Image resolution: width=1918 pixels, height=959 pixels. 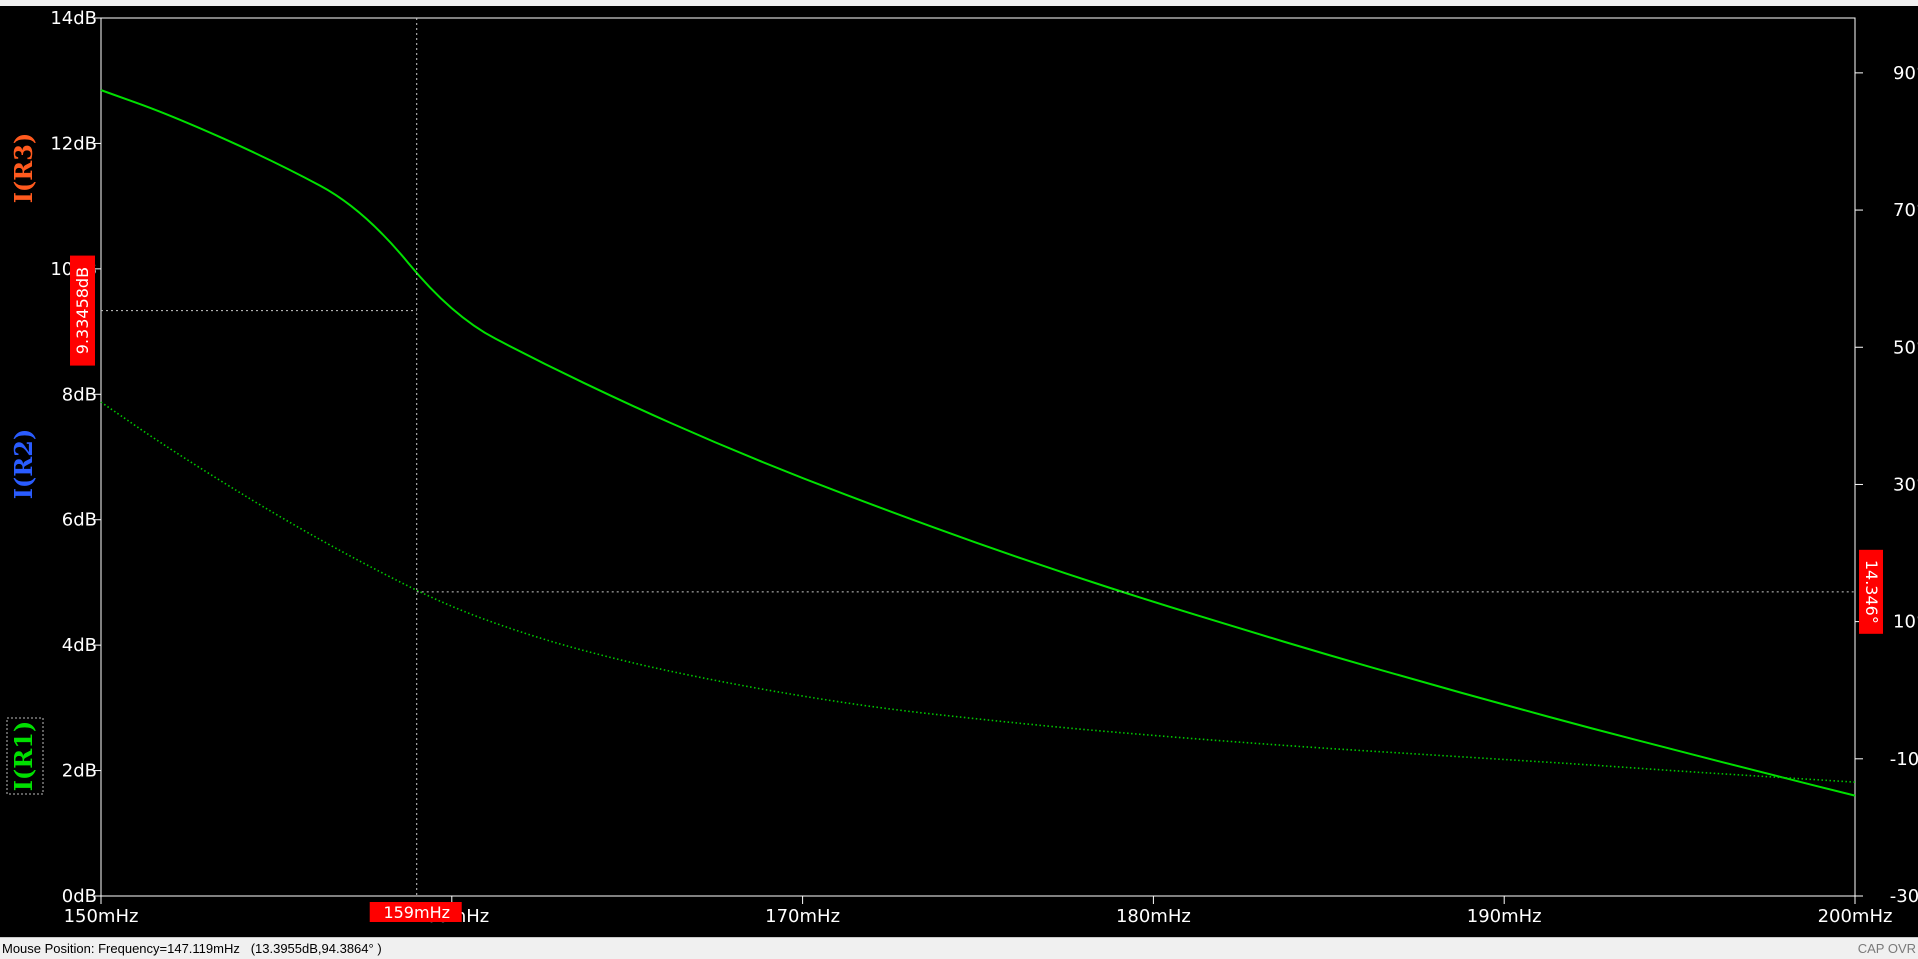 What do you see at coordinates (802, 916) in the screenshot?
I see `x-tick-label: 170mHz` at bounding box center [802, 916].